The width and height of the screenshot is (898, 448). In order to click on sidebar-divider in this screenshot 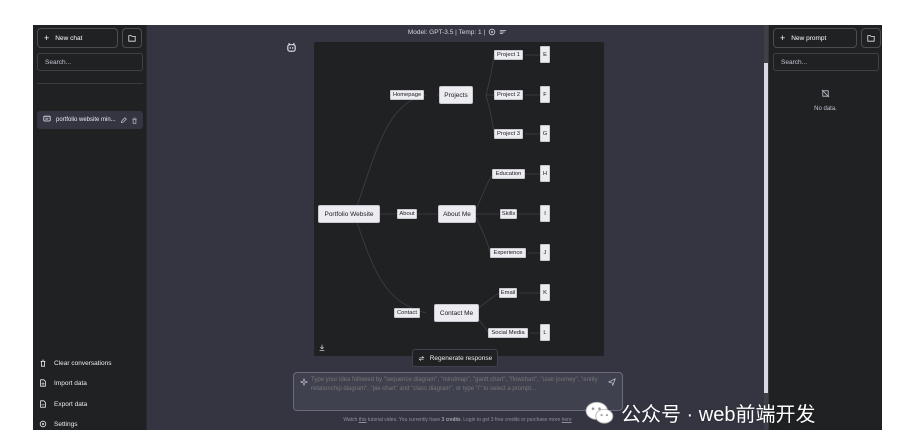, I will do `click(90, 83)`.